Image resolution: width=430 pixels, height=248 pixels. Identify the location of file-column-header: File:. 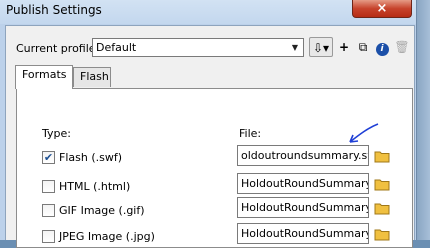
(250, 133).